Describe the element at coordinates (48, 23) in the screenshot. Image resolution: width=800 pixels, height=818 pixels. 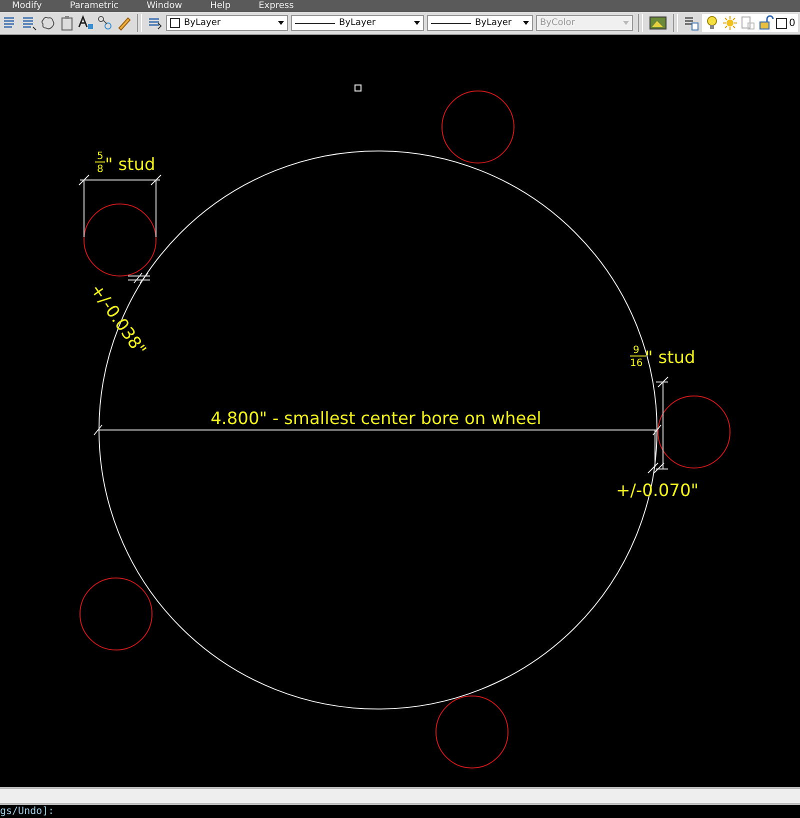
I see `cloud-icon` at that location.